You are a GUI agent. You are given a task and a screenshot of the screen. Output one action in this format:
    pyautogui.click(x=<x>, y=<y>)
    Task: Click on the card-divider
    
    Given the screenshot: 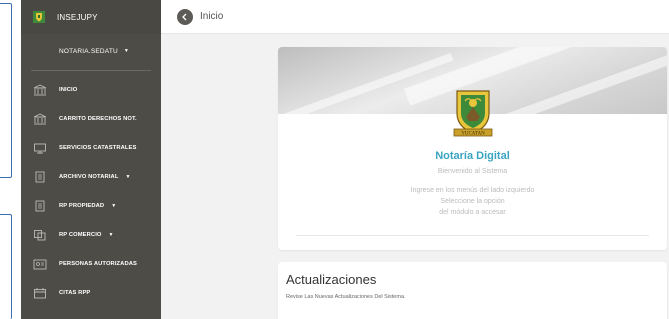 What is the action you would take?
    pyautogui.click(x=472, y=235)
    